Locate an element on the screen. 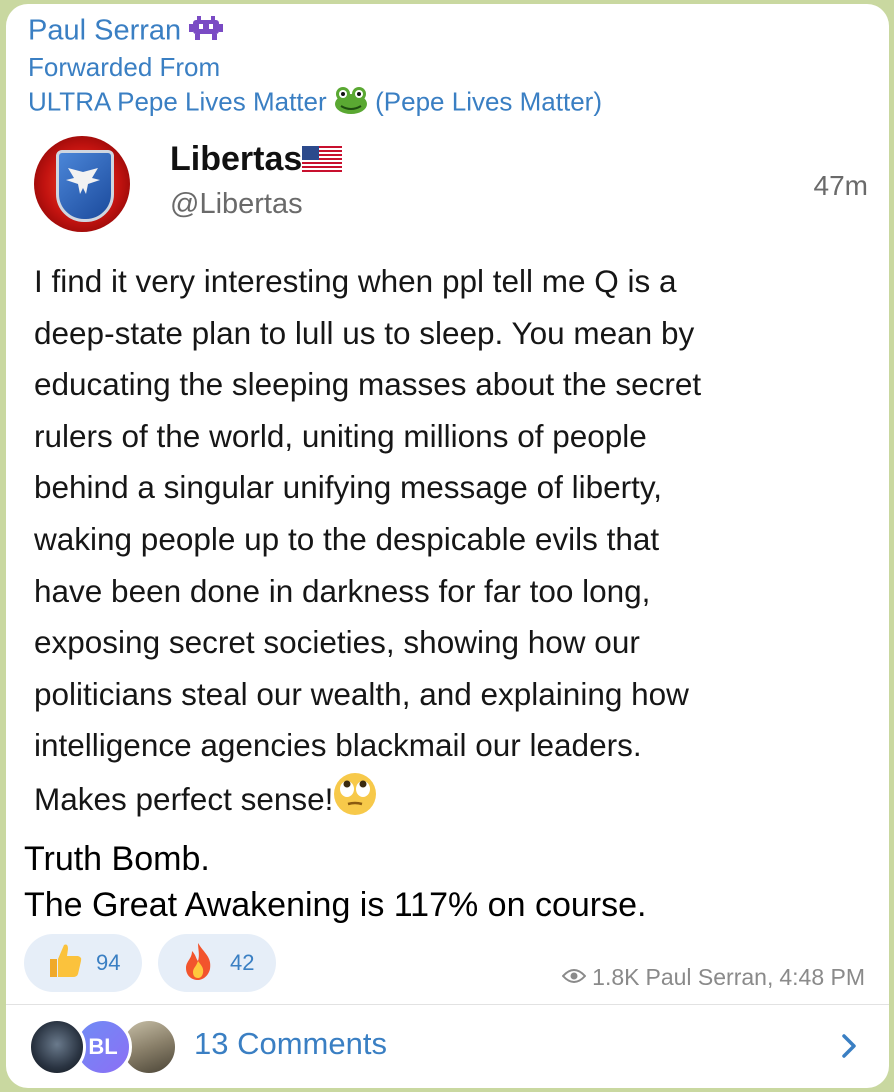  fire-icon is located at coordinates (198, 963).